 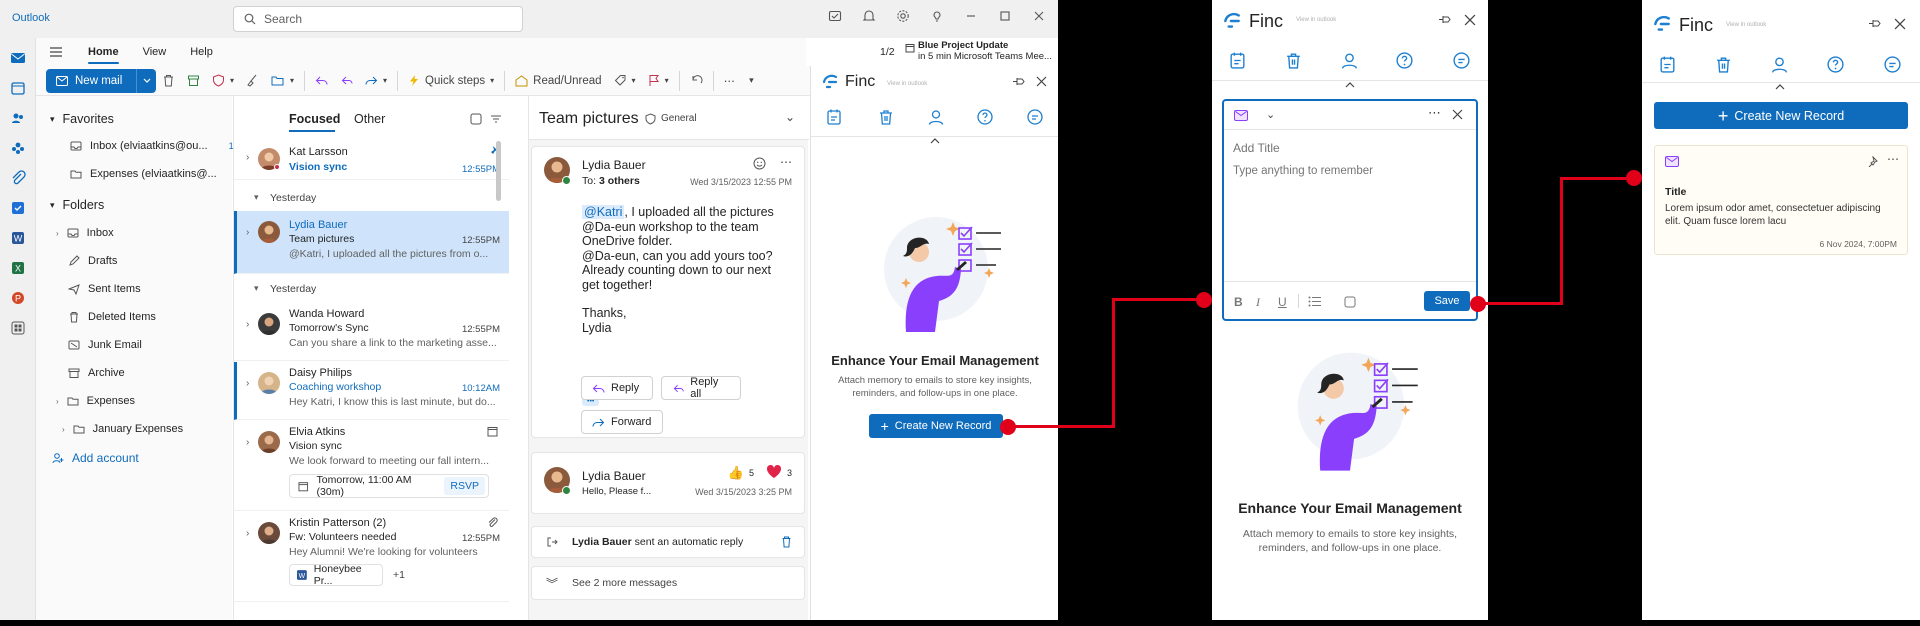 What do you see at coordinates (658, 81) in the screenshot?
I see `flag-button: ▾` at bounding box center [658, 81].